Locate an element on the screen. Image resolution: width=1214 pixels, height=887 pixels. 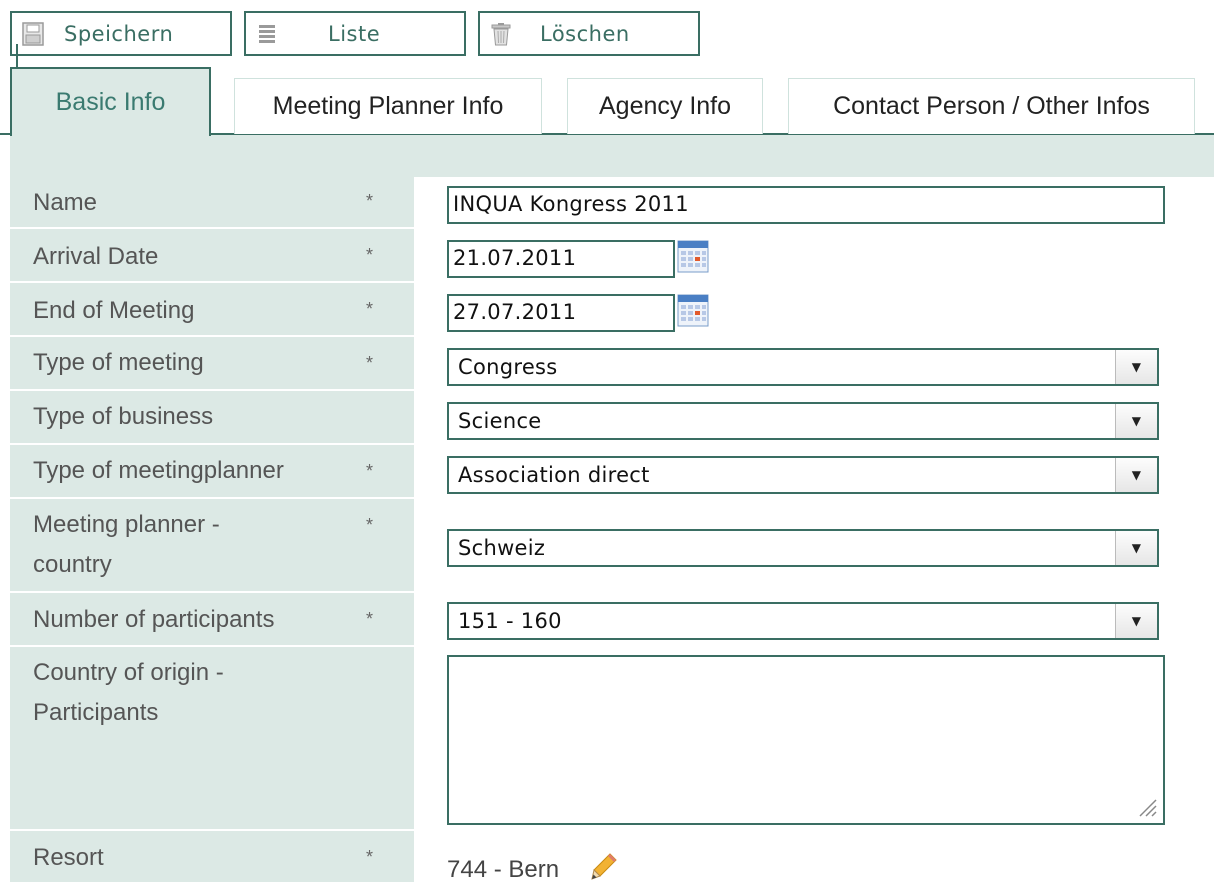
trash-icon is located at coordinates (501, 34).